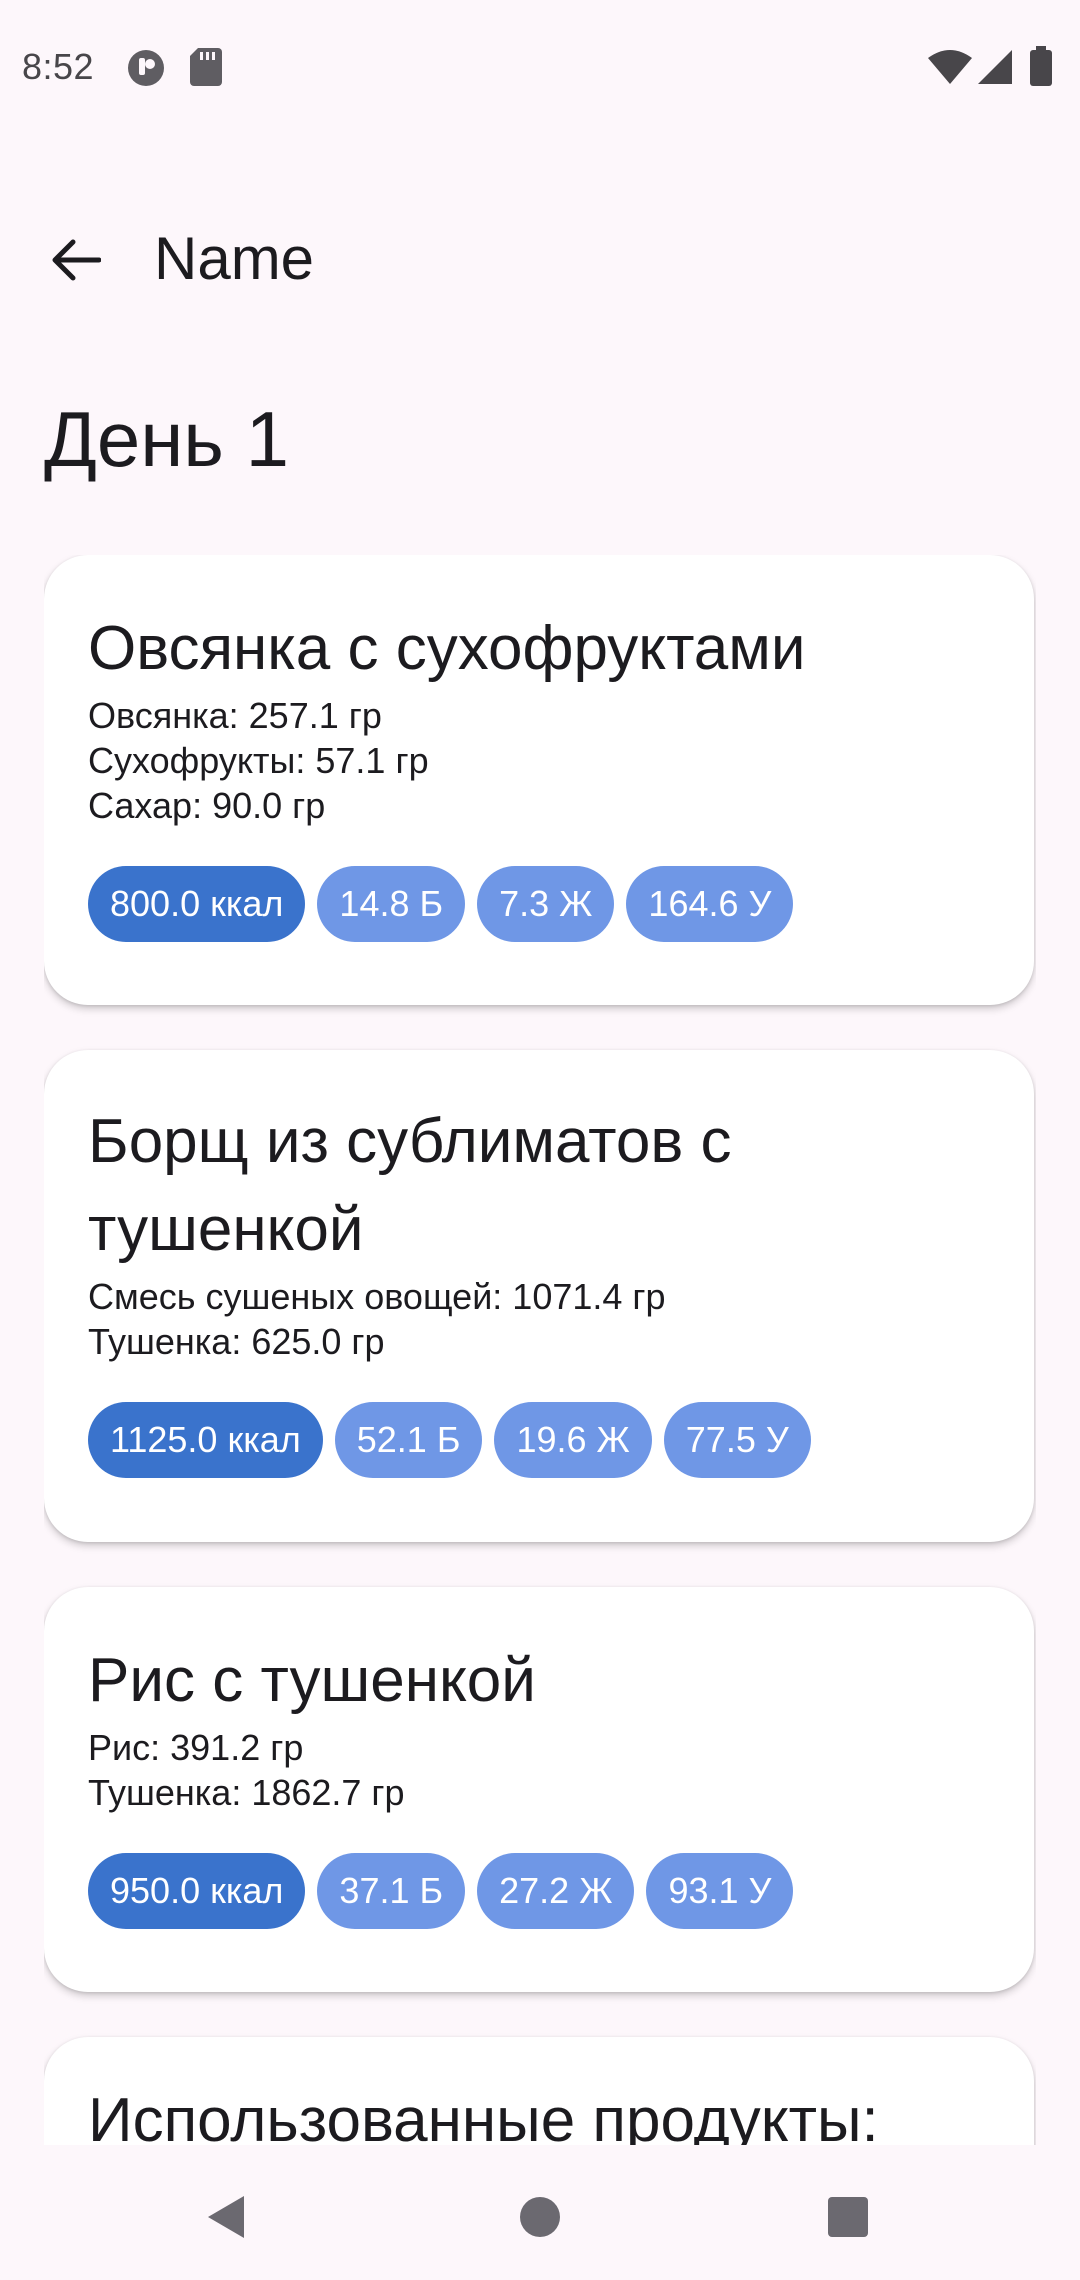  I want to click on kcal-chip: 1125.0 ккал, so click(205, 1440).